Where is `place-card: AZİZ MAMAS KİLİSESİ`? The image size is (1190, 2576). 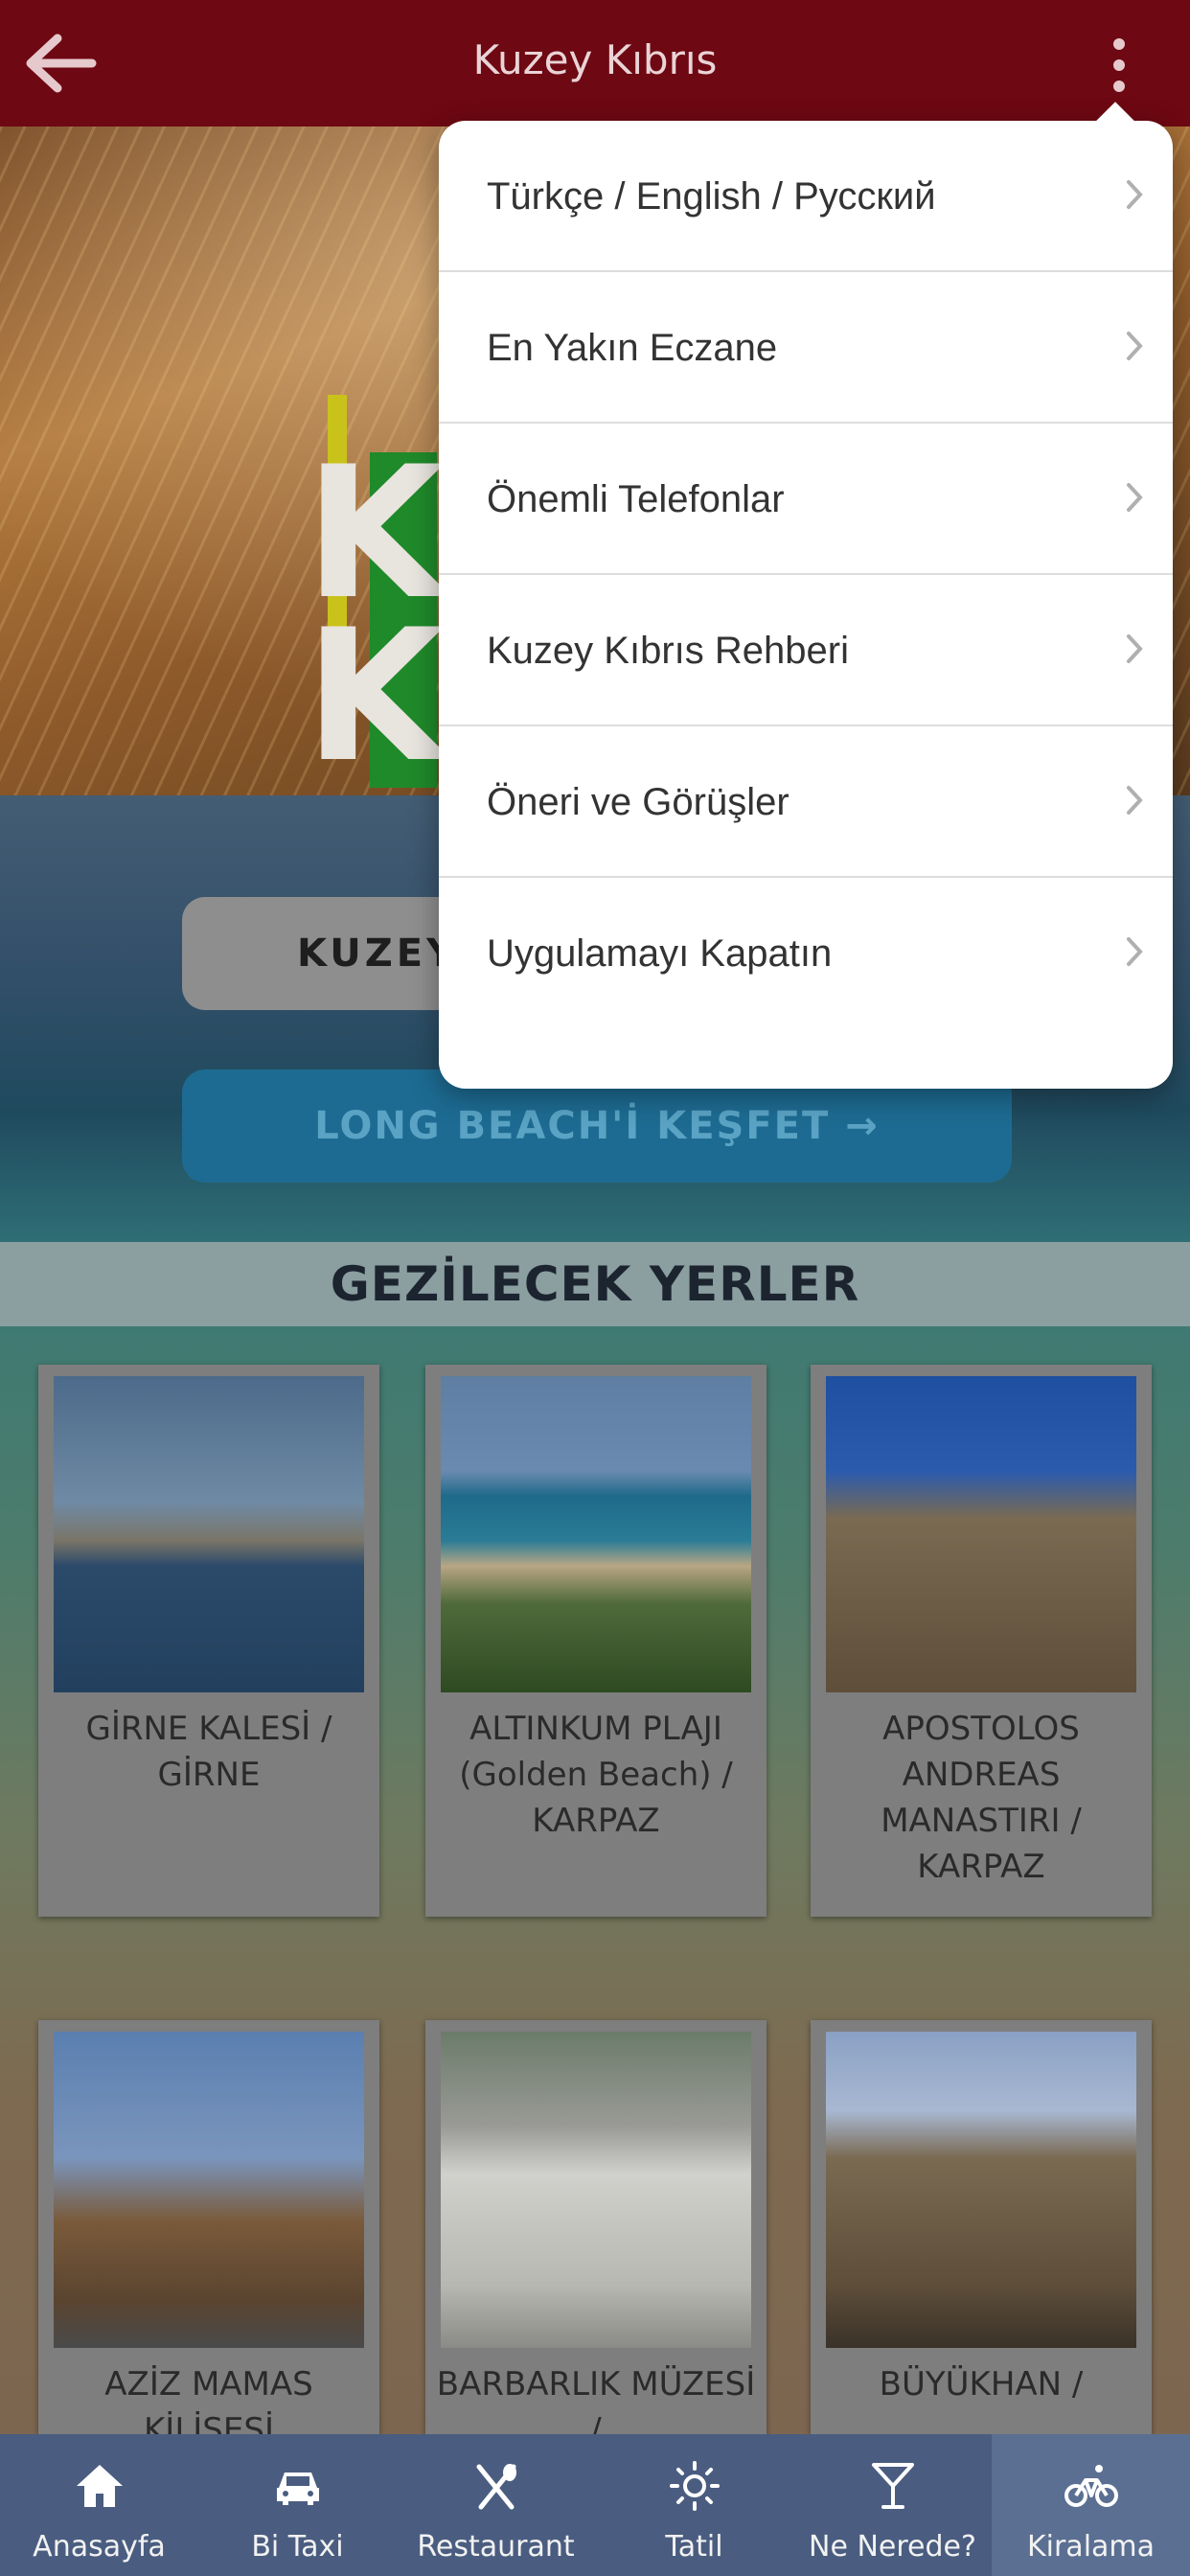
place-card: AZİZ MAMAS KİLİSESİ is located at coordinates (209, 2235).